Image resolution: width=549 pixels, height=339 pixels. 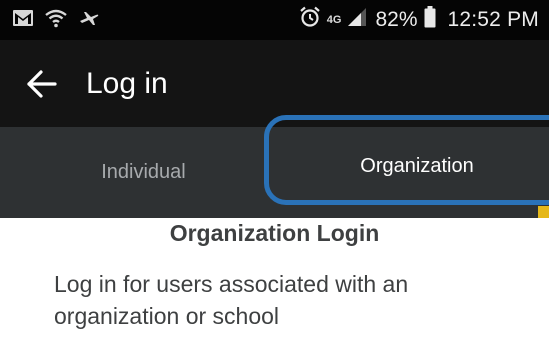 I want to click on airplane-icon, so click(x=89, y=20).